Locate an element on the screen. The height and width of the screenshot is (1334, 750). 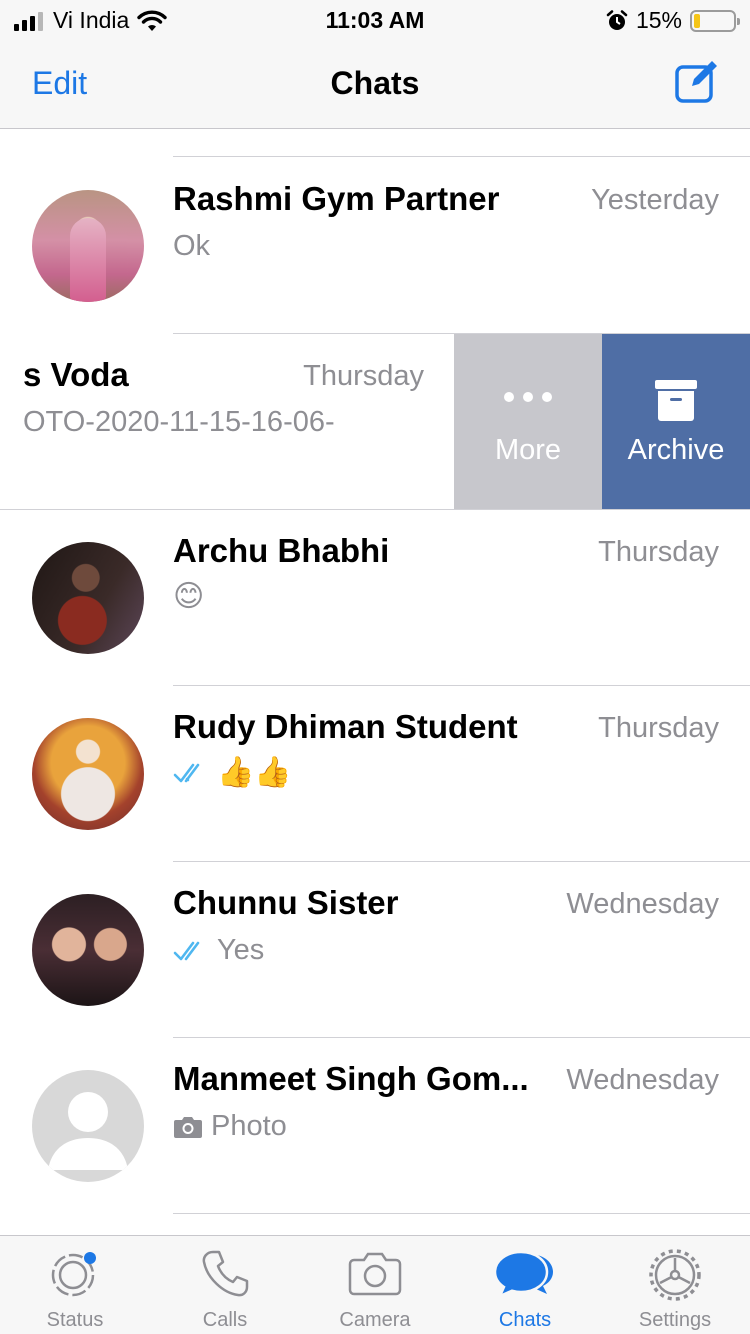
tab-label: Status is located at coordinates (75, 1320).